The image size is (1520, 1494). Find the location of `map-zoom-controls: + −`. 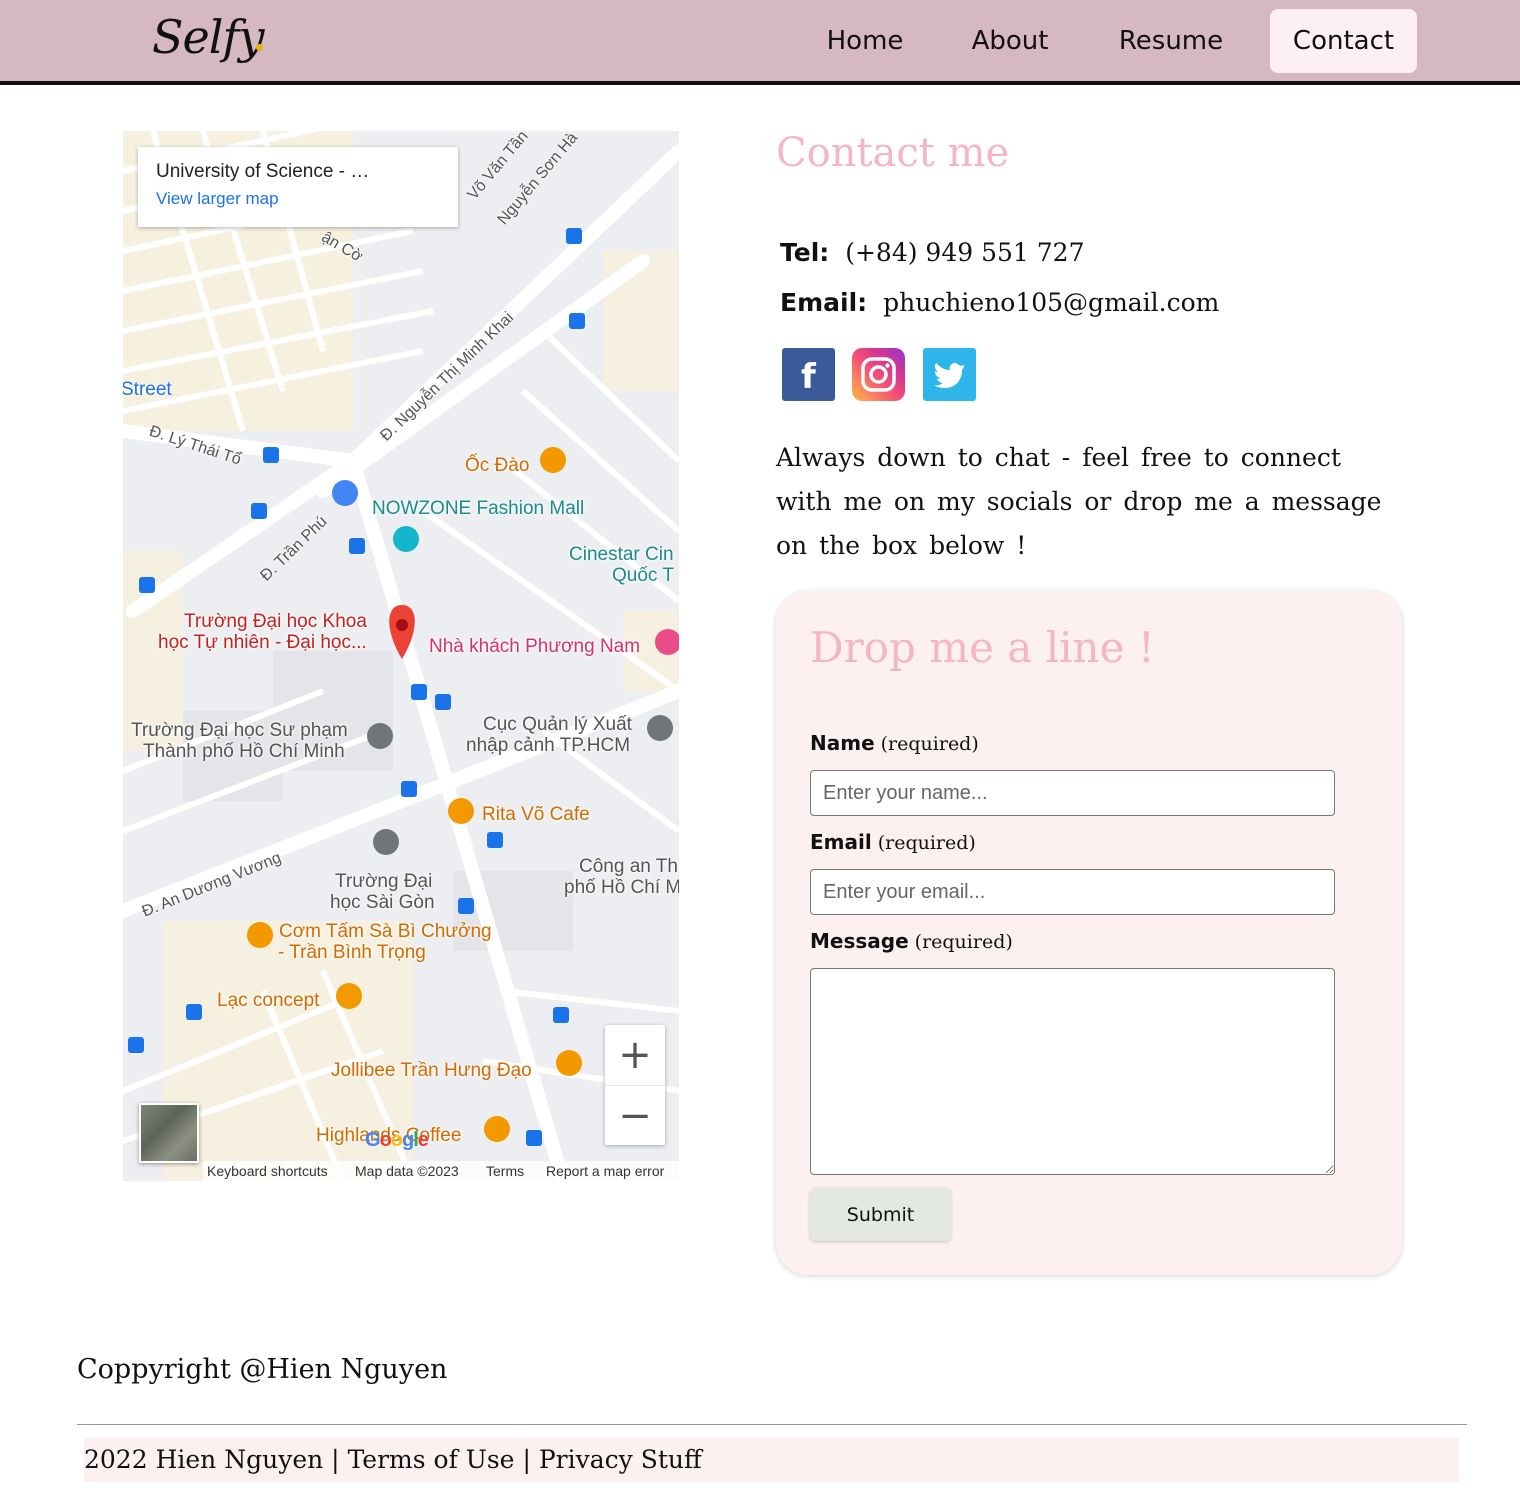

map-zoom-controls: + − is located at coordinates (635, 1085).